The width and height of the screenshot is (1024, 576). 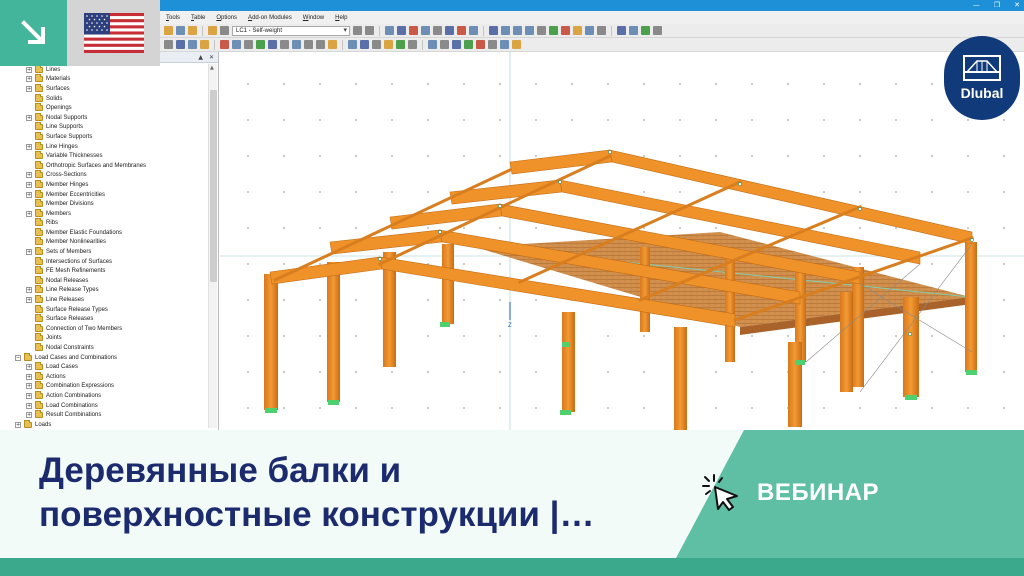 I want to click on menu-tools: Tools, so click(x=173, y=18).